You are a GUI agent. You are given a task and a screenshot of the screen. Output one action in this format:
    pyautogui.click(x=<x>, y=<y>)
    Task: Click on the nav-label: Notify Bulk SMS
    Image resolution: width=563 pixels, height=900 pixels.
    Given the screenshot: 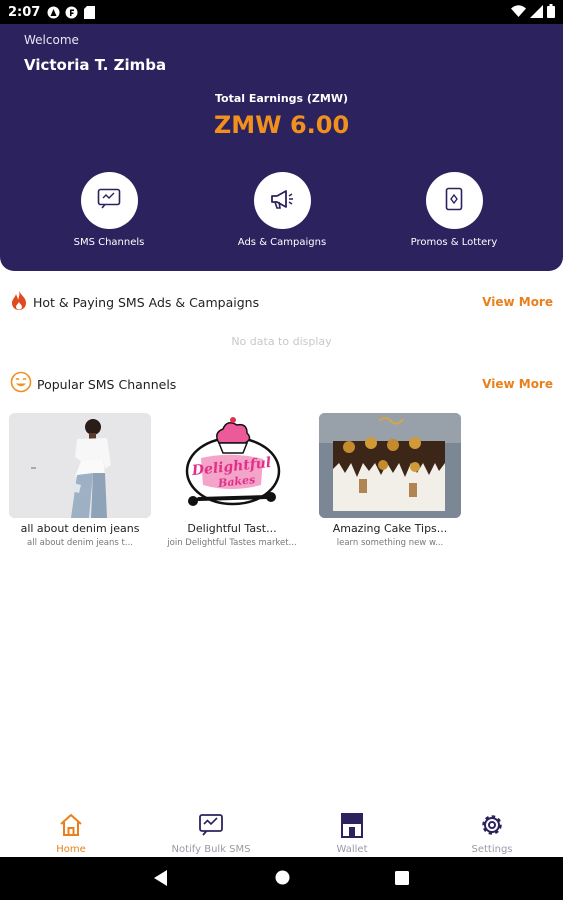 What is the action you would take?
    pyautogui.click(x=211, y=849)
    